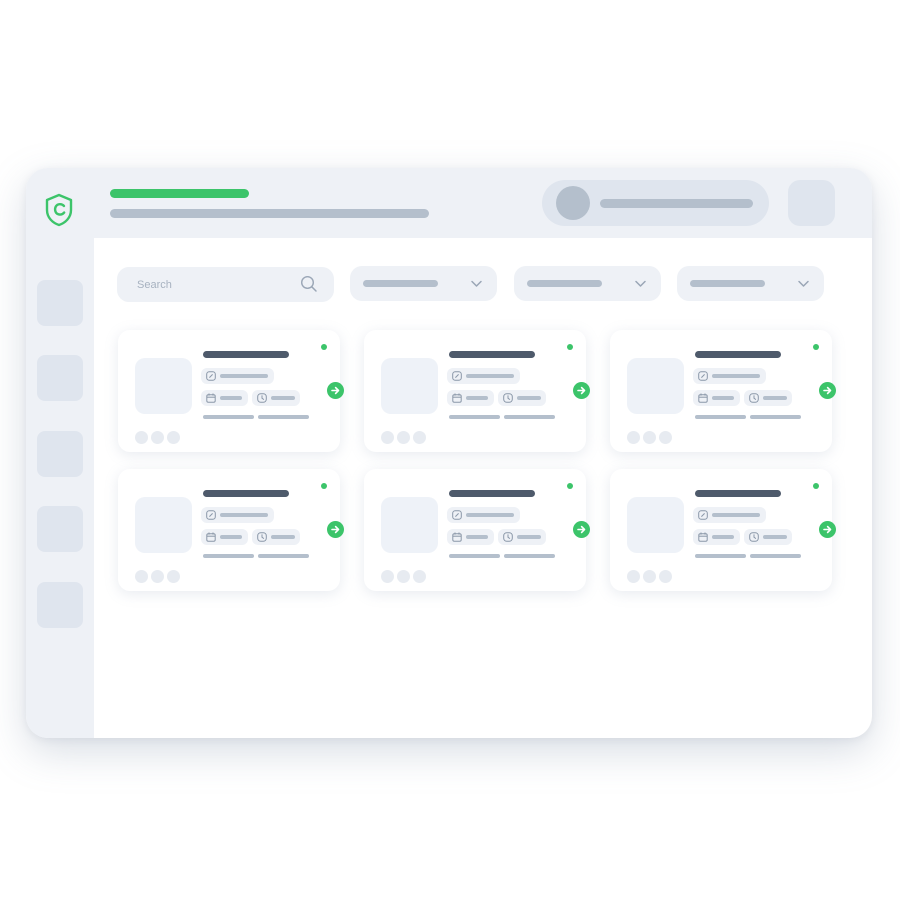 This screenshot has height=900, width=900. I want to click on shield-c-logo-icon, so click(59, 210).